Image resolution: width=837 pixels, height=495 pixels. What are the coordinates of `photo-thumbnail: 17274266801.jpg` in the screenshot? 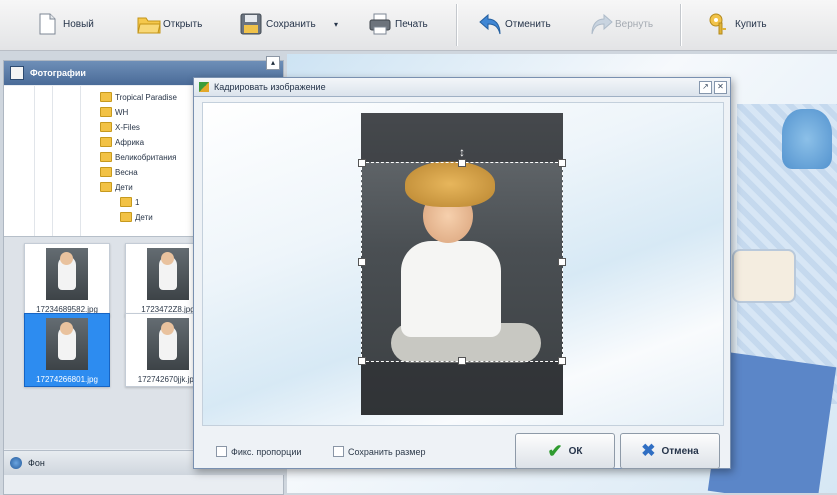 It's located at (67, 350).